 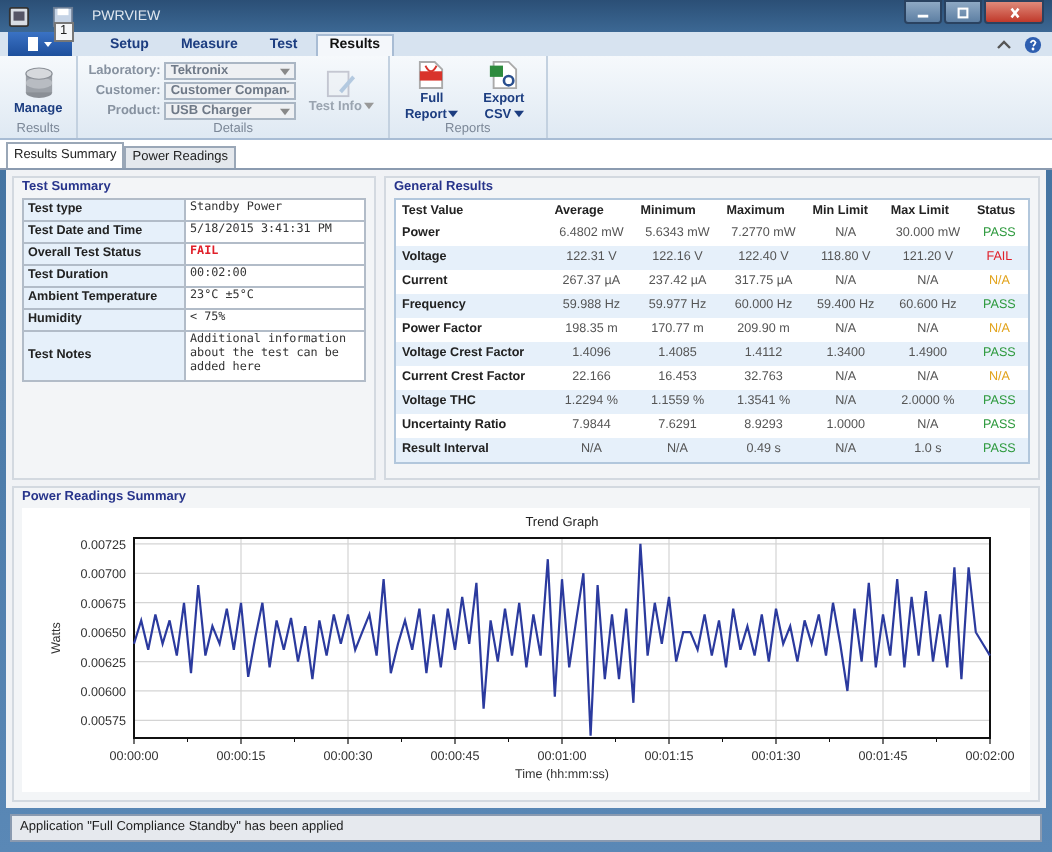 What do you see at coordinates (923, 12) in the screenshot?
I see `minimize-button` at bounding box center [923, 12].